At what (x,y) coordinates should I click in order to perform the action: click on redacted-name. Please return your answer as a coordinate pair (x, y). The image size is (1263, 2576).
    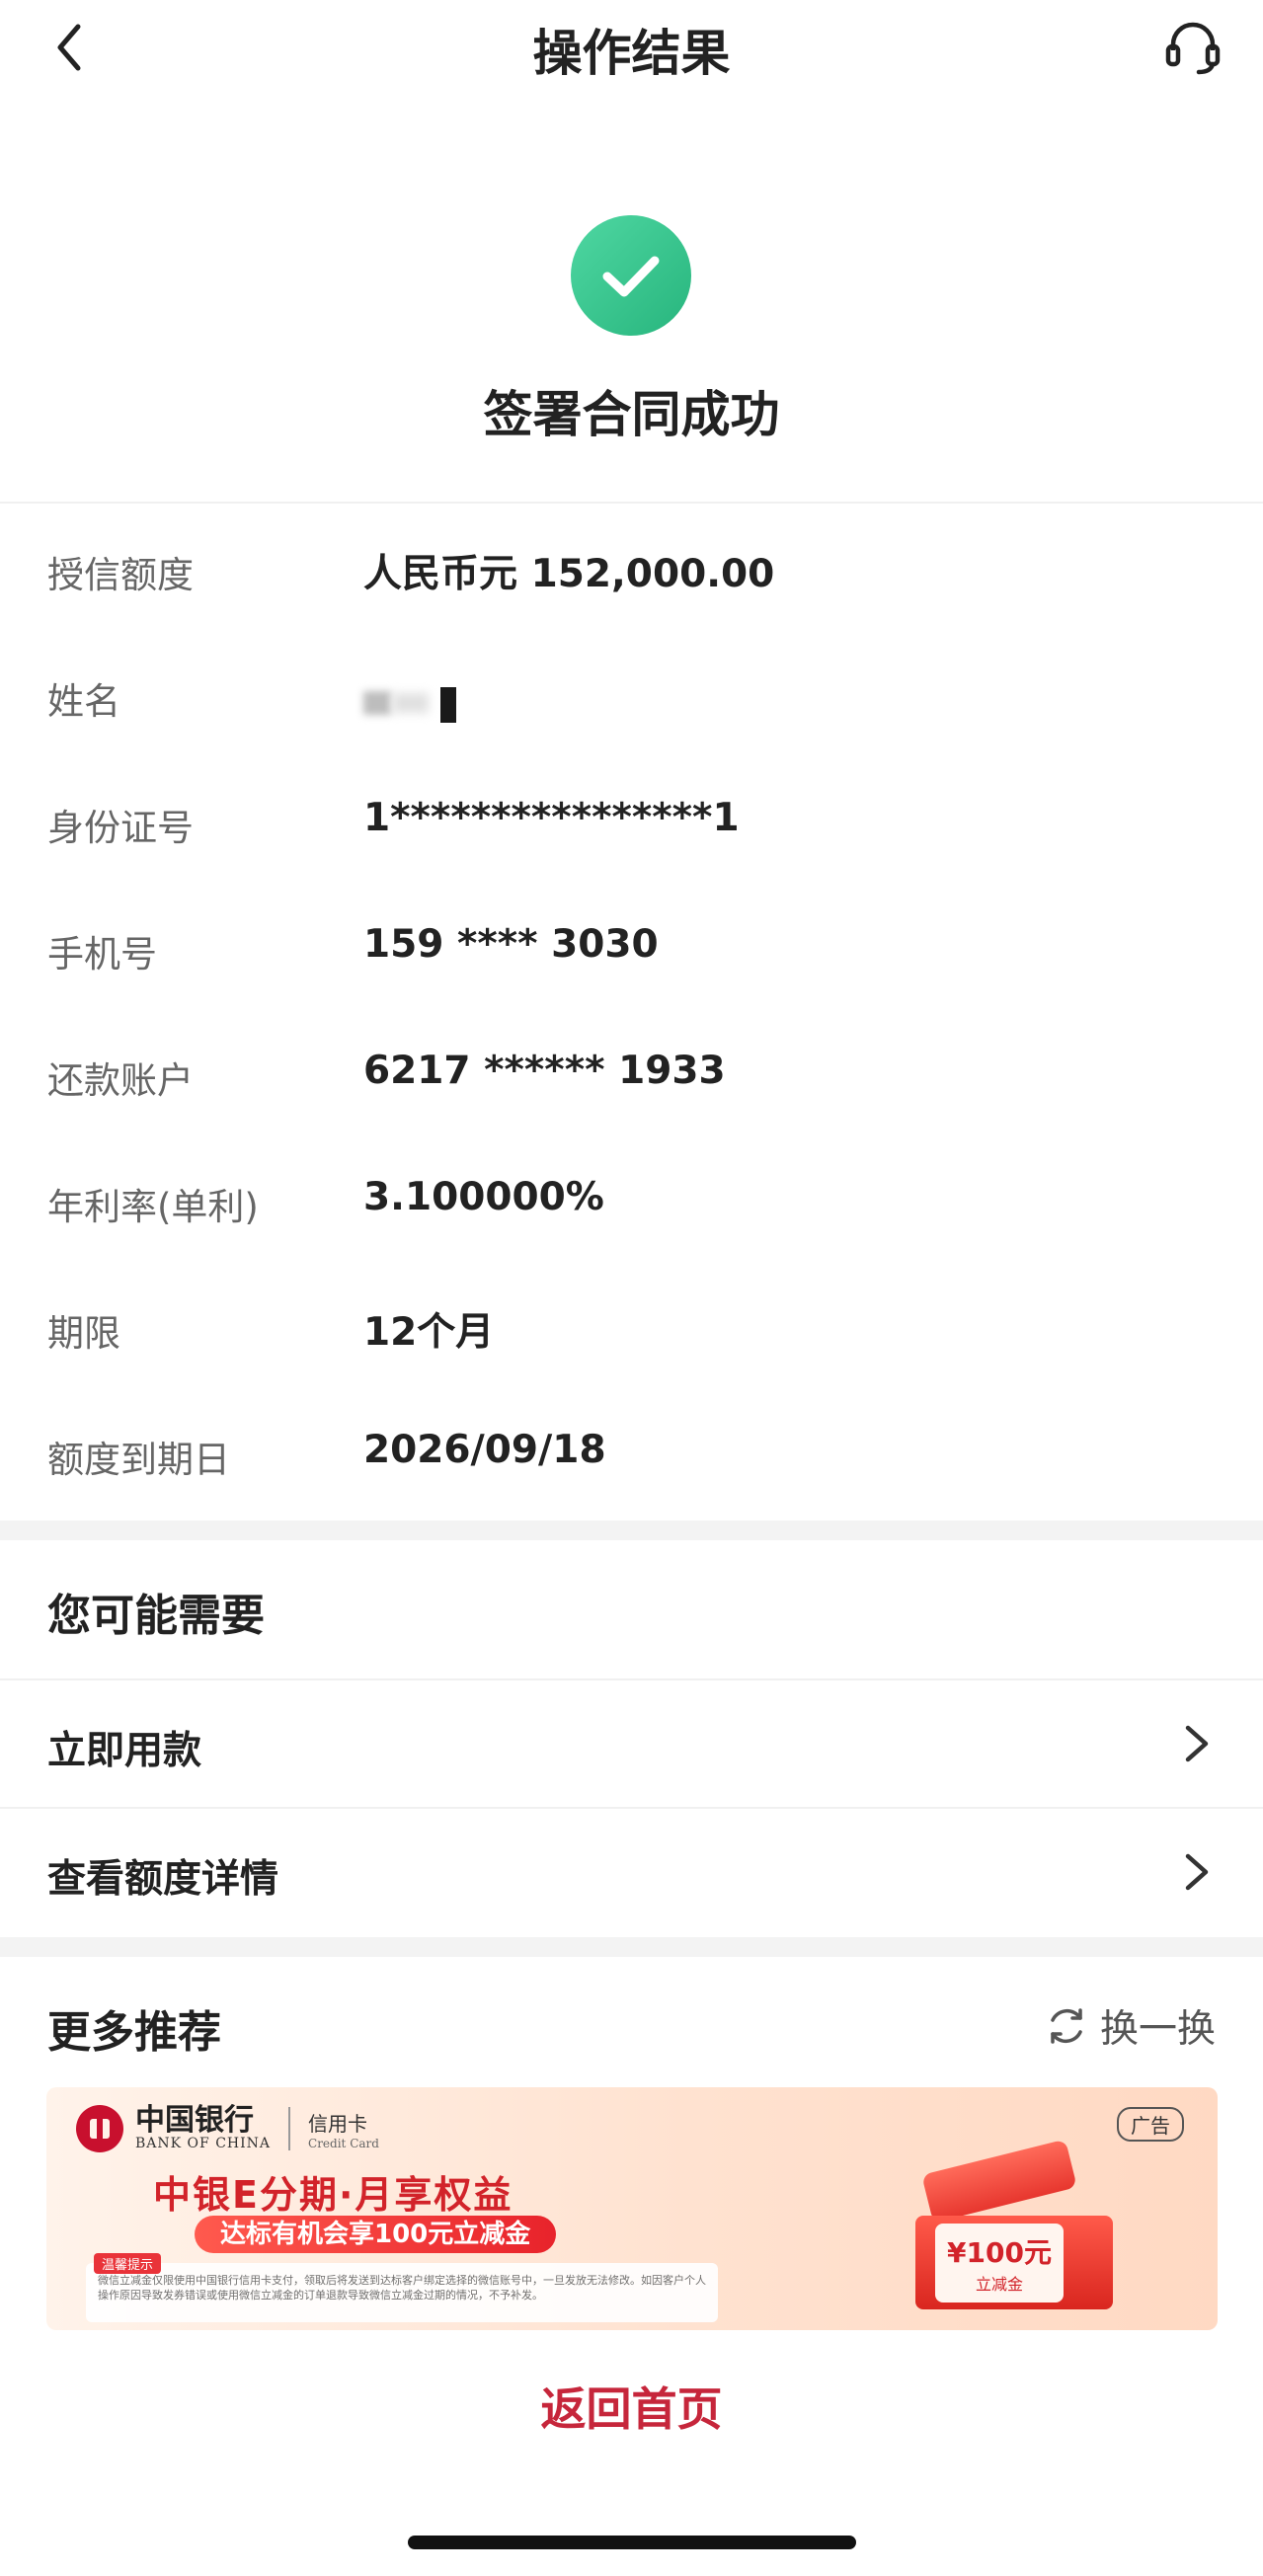
    Looking at the image, I should click on (412, 705).